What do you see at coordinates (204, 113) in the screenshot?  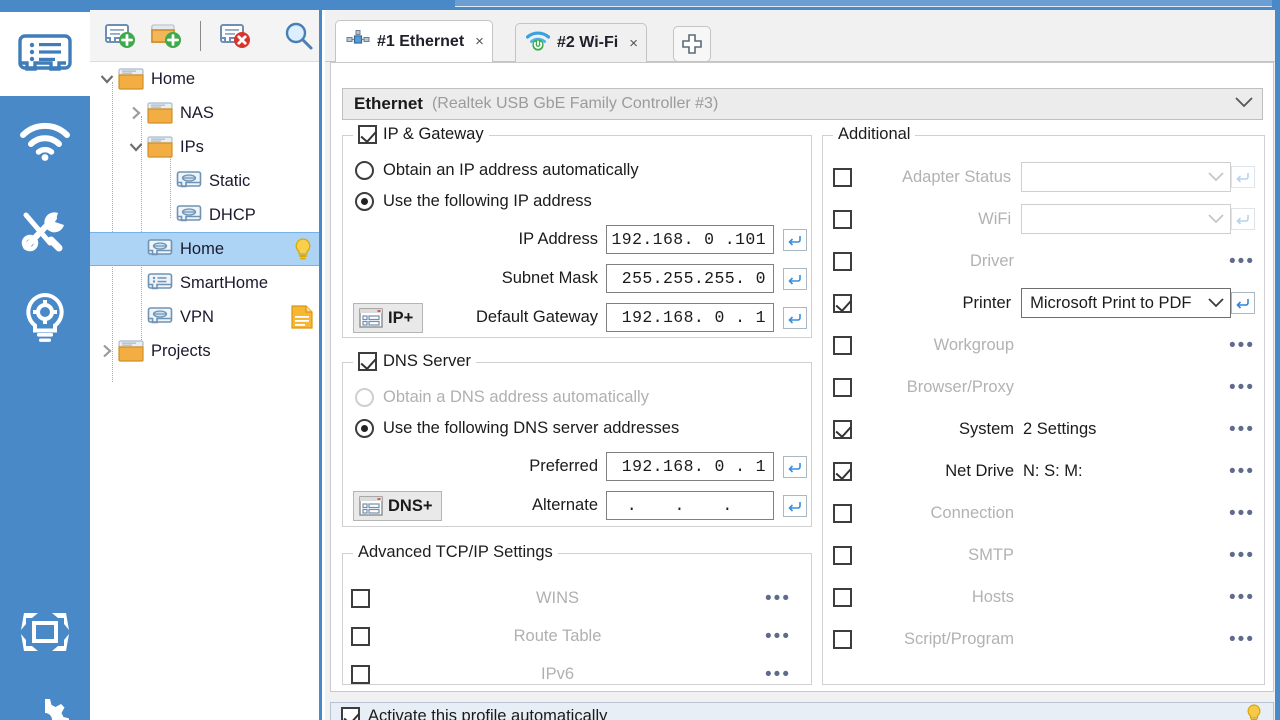 I see `tree-item-nas-1: NAS` at bounding box center [204, 113].